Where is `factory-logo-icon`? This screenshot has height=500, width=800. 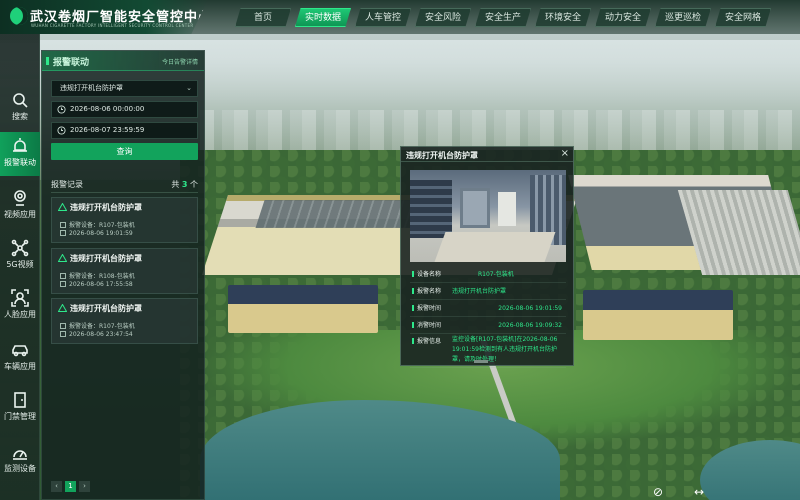 factory-logo-icon is located at coordinates (19, 16).